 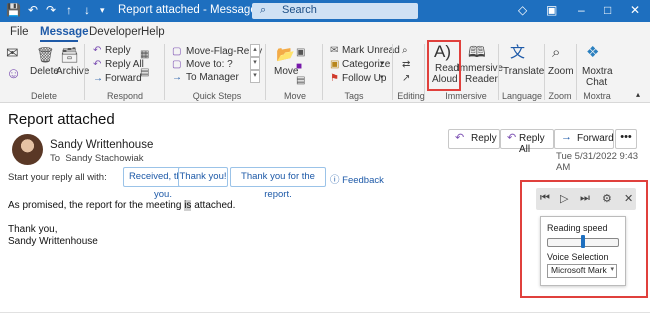 What do you see at coordinates (43, 96) in the screenshot?
I see `group-delete-label: Delete` at bounding box center [43, 96].